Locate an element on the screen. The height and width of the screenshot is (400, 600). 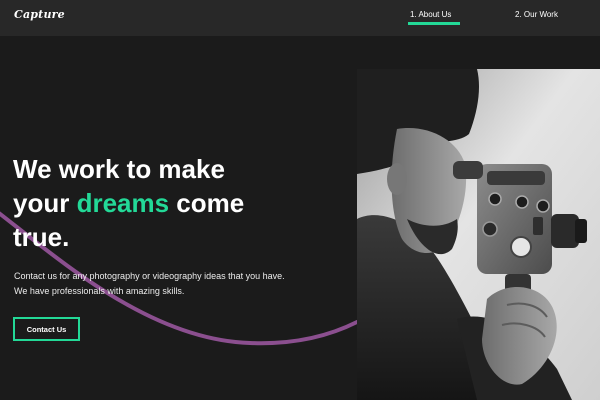
headline-line-3: true. is located at coordinates (41, 237).